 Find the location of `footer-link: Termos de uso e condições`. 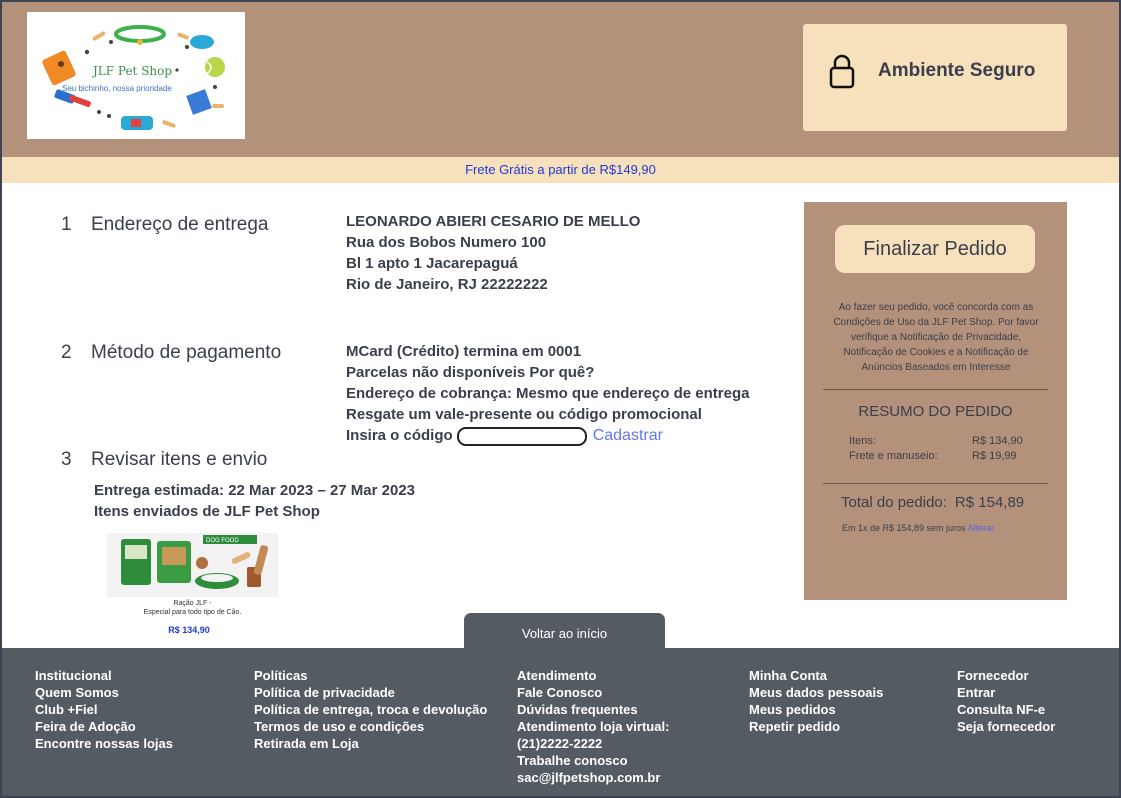

footer-link: Termos de uso e condições is located at coordinates (370, 726).